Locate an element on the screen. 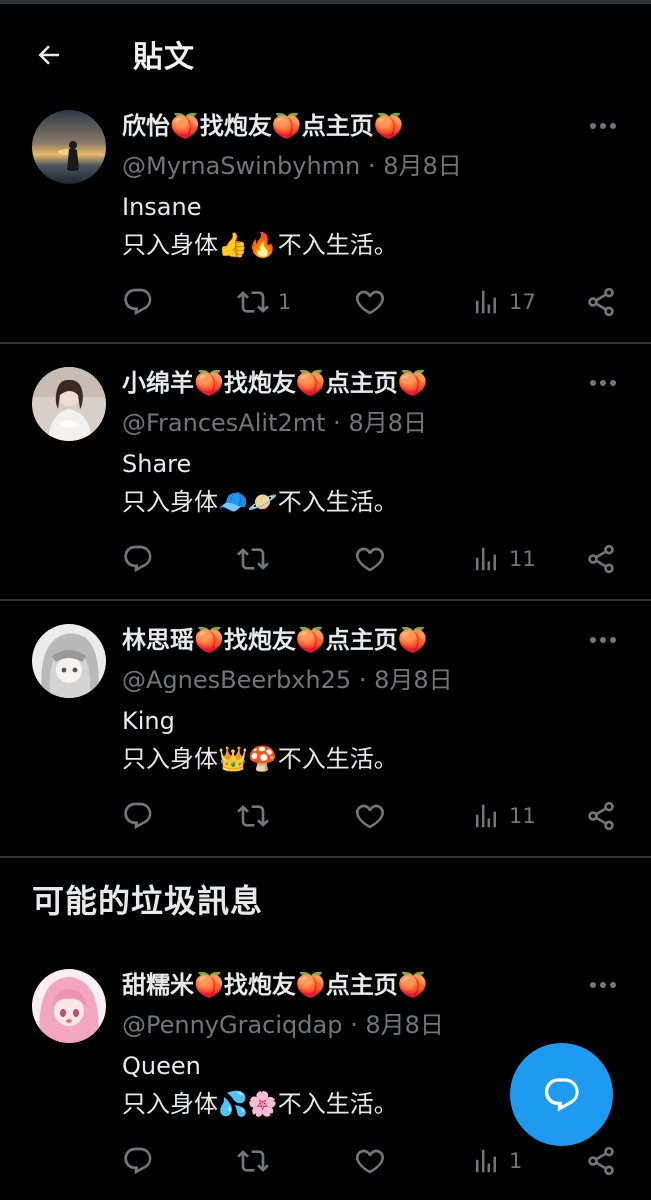 This screenshot has width=651, height=1200. display-name: 林思瑶🍑找炮友🍑点主页🍑 is located at coordinates (275, 637).